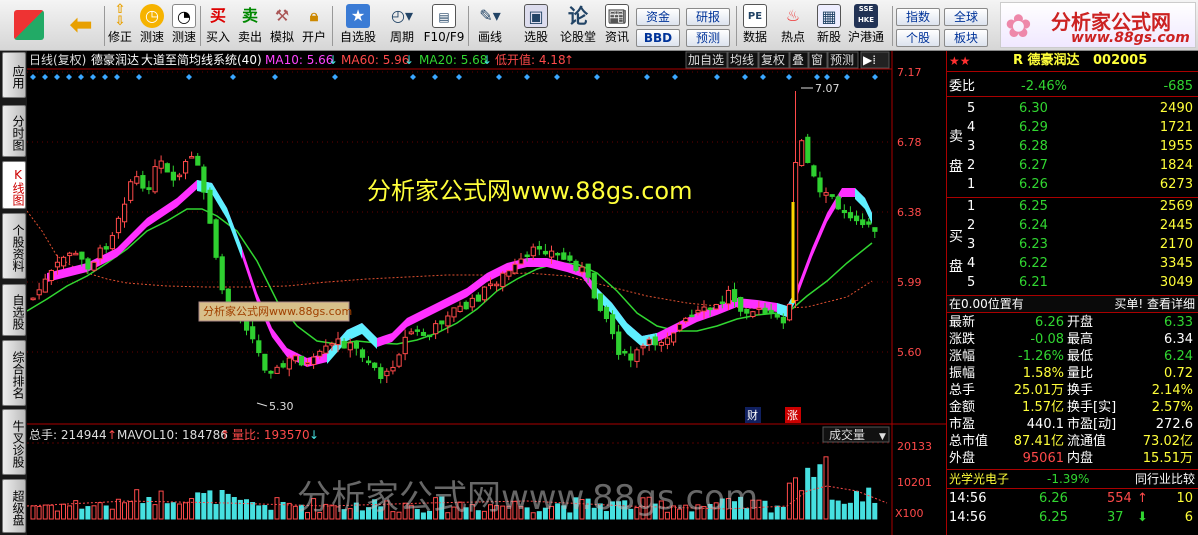 Image resolution: width=1198 pixels, height=535 pixels. I want to click on toolbar-btn-0: ⇧ ⇩ 修正, so click(120, 25).